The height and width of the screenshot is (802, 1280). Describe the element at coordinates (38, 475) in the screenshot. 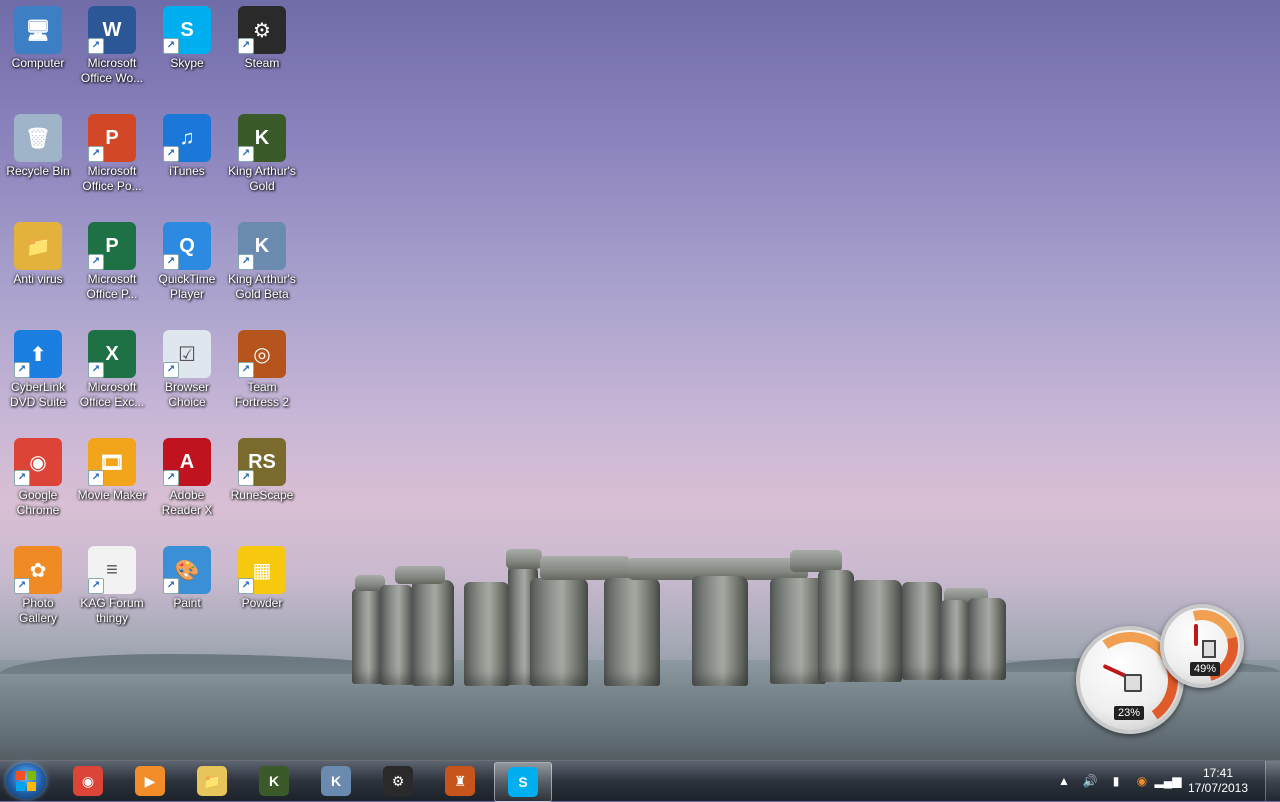

I see `desktop-icon: ◉ ↗ Google Chrome` at that location.